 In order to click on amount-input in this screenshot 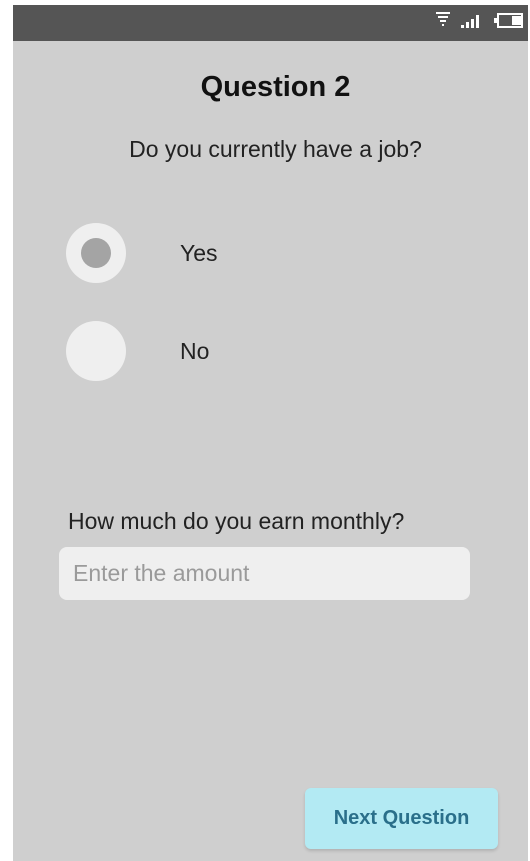, I will do `click(264, 573)`.